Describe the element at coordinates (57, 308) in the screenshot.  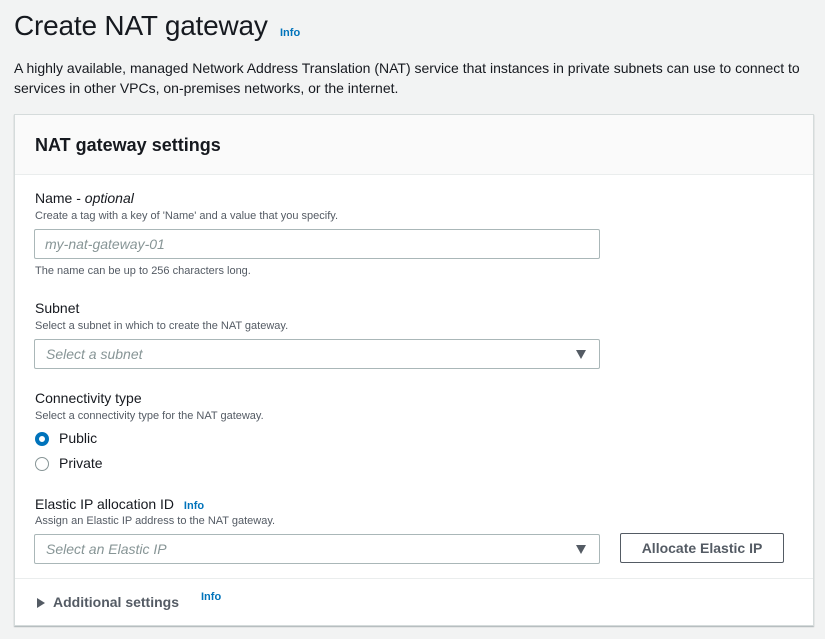
I see `subnet-label: Subnet` at that location.